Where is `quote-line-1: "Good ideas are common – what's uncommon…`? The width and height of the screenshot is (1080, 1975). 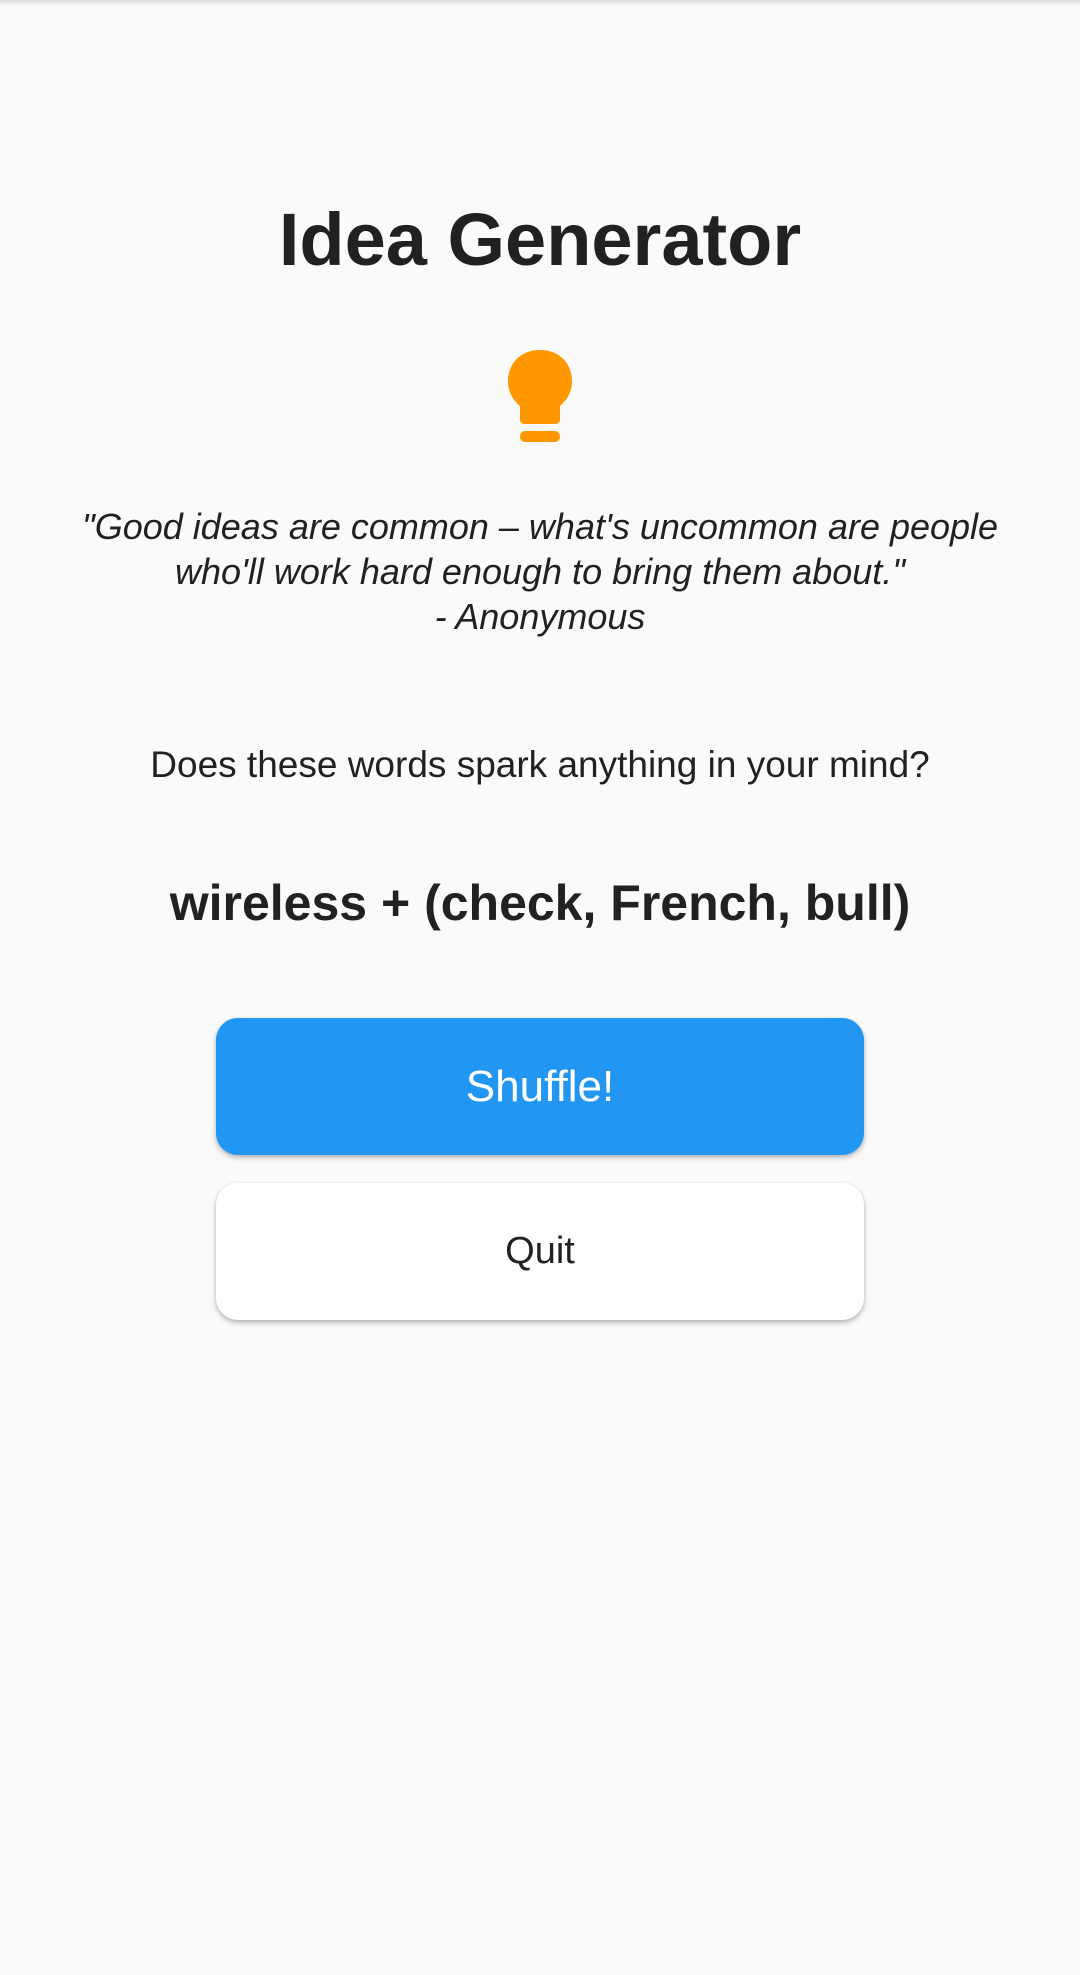
quote-line-1: "Good ideas are common – what's uncommon… is located at coordinates (540, 526).